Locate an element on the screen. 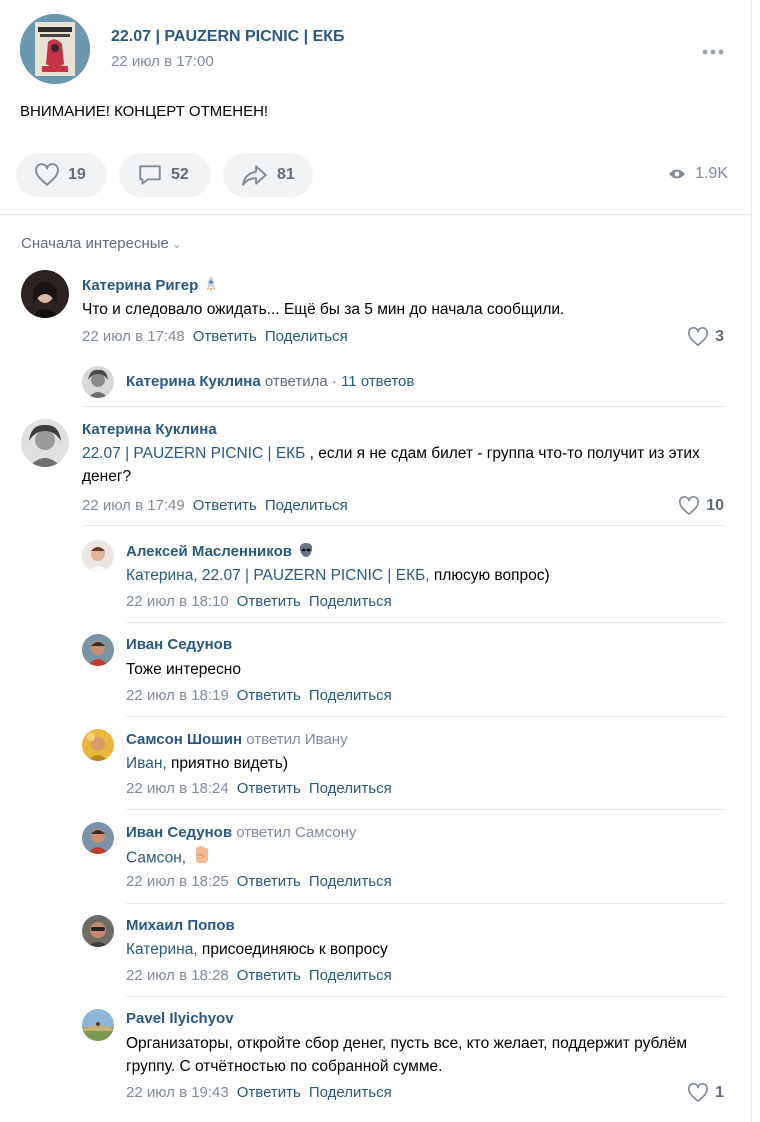 The width and height of the screenshot is (760, 1122). reply-author: Pavel Ilyichyov is located at coordinates (180, 1018).